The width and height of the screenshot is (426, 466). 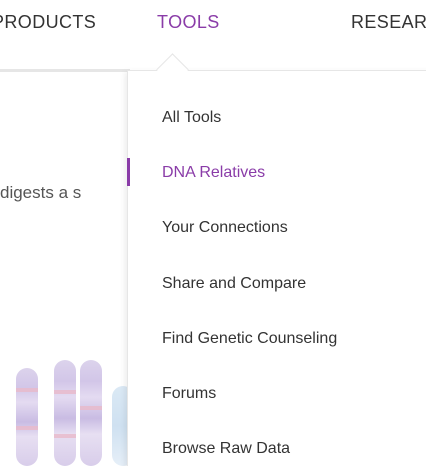 I want to click on nav-divider, so click(x=65, y=70).